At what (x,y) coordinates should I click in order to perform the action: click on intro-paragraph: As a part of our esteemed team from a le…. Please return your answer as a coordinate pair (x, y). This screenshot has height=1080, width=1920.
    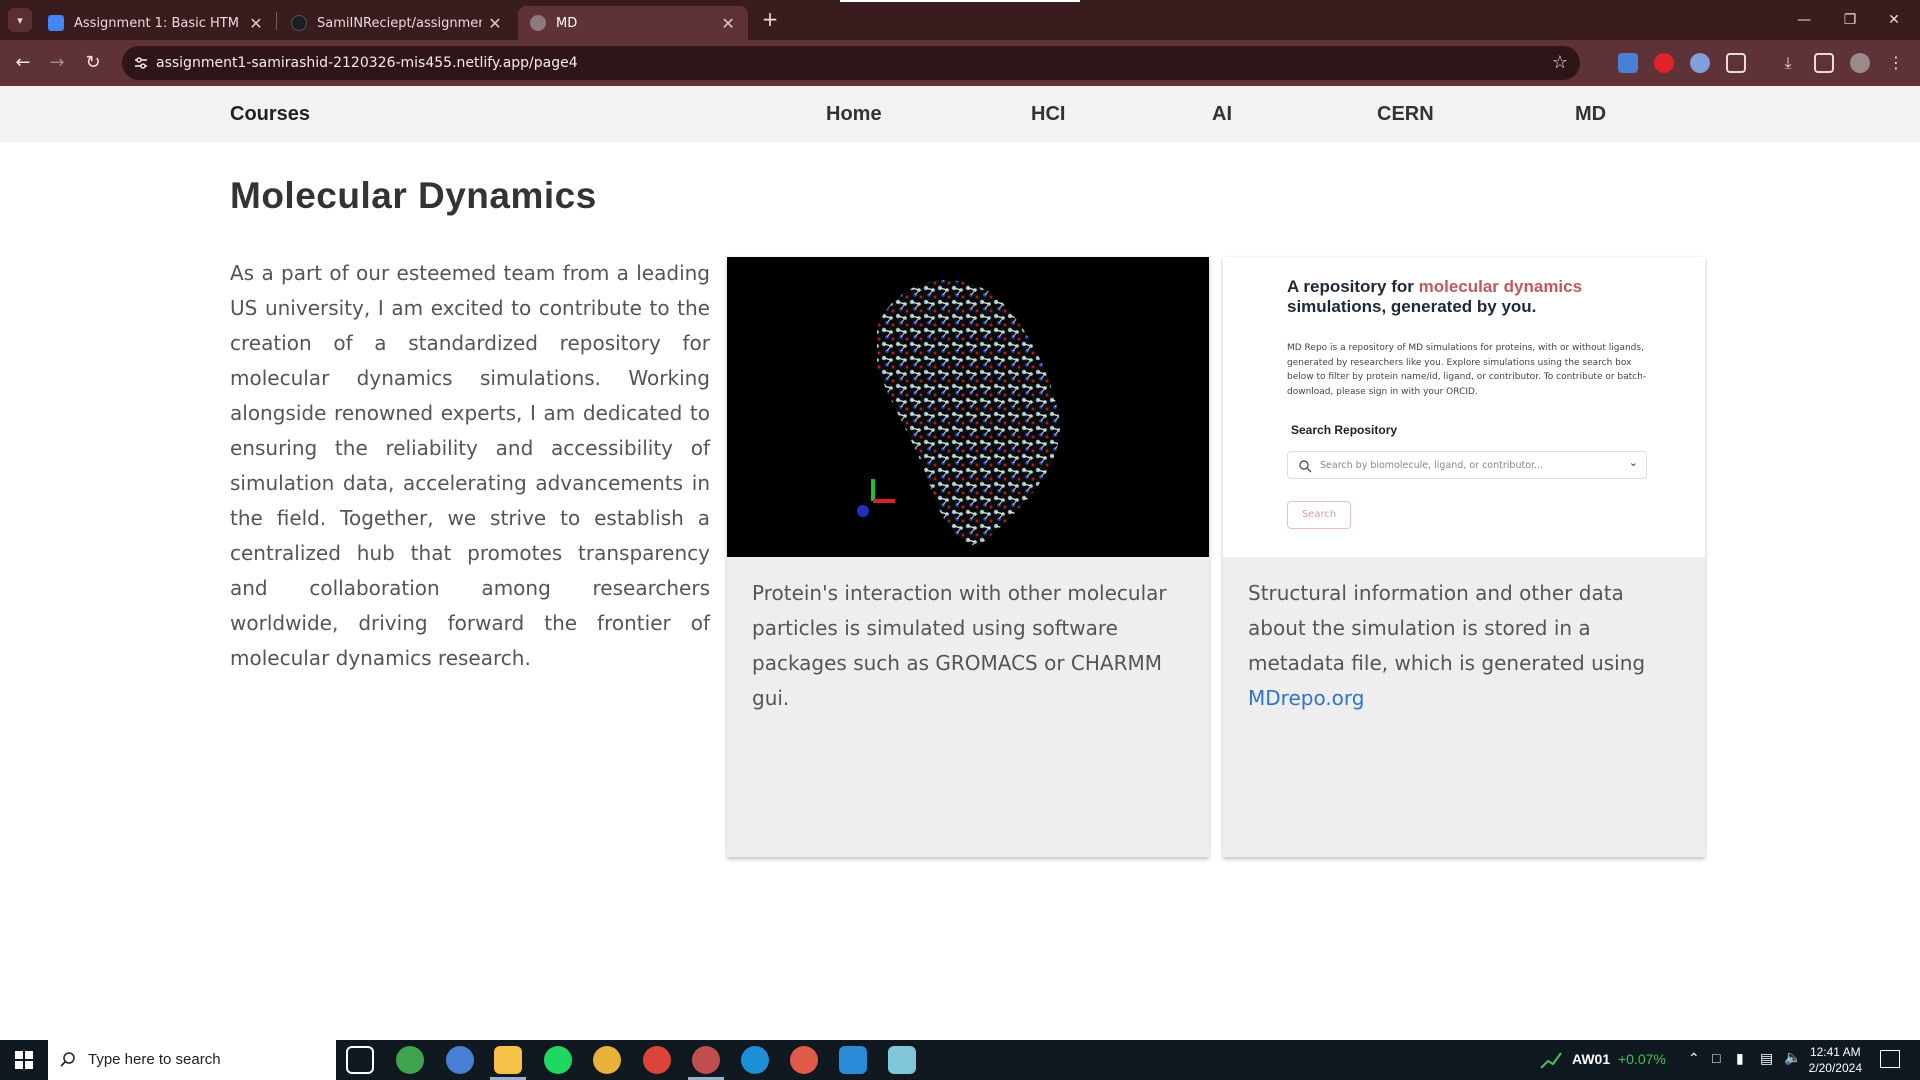
    Looking at the image, I should click on (470, 465).